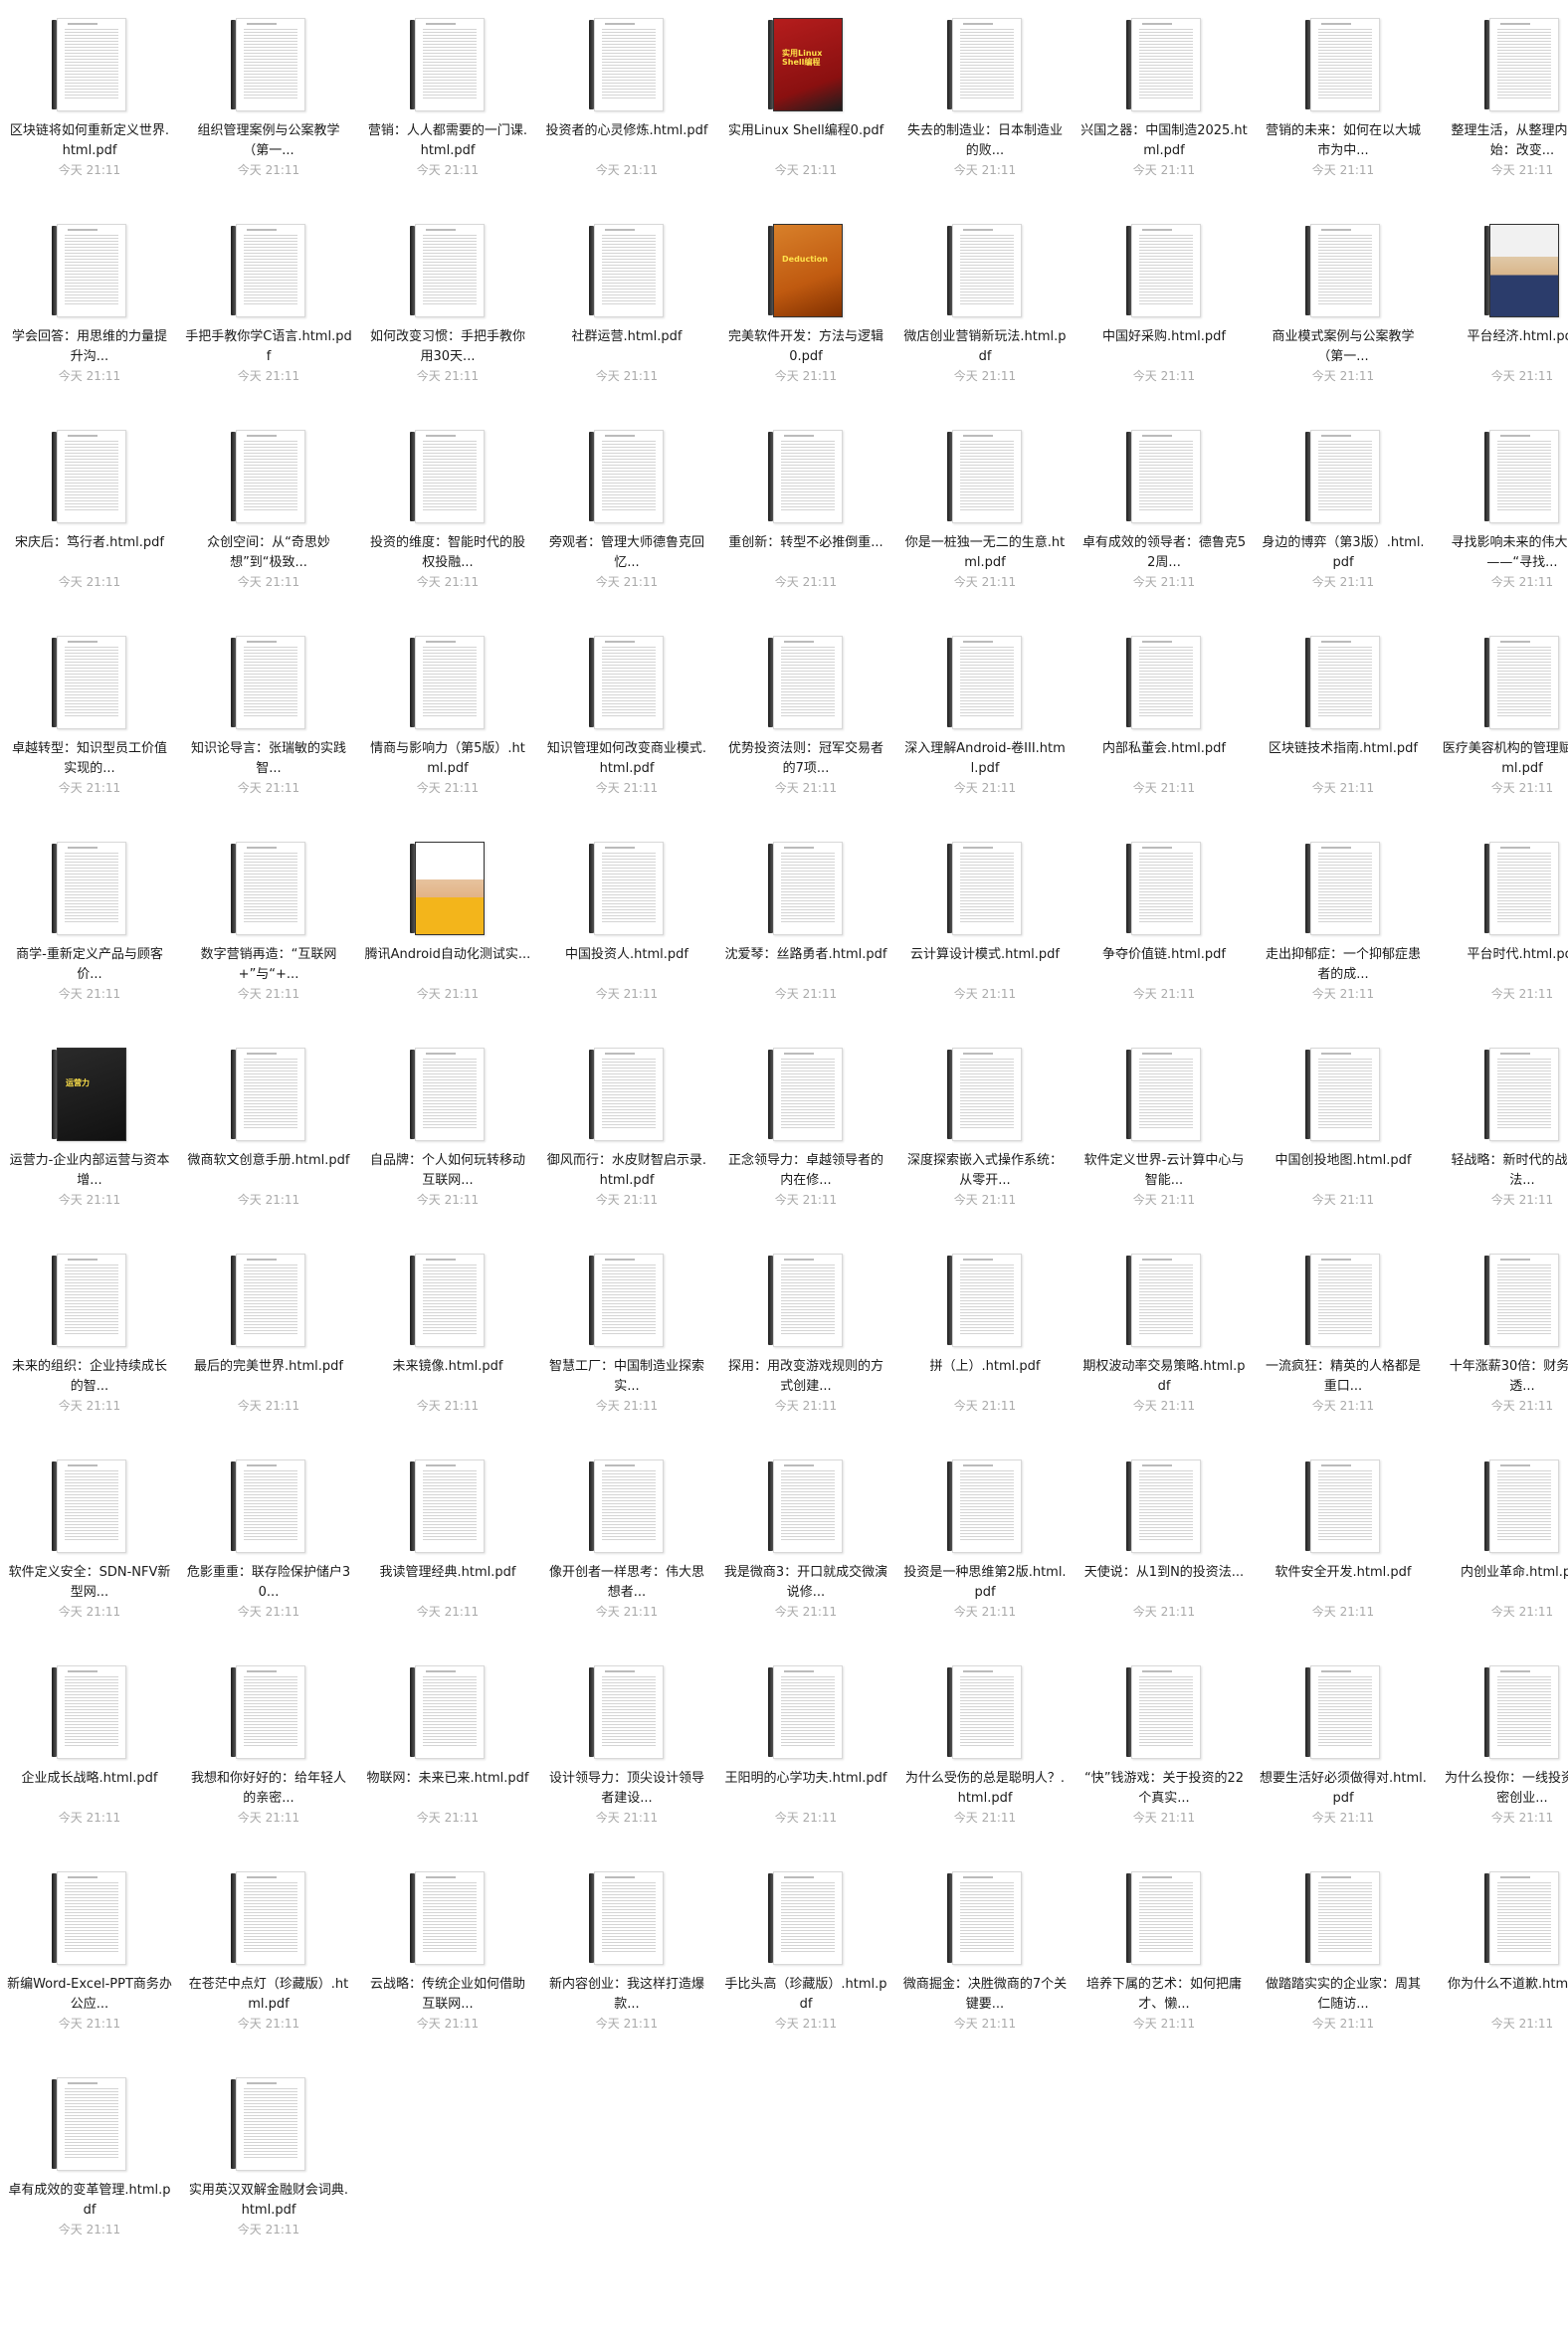 Image resolution: width=1568 pixels, height=2335 pixels. I want to click on file-item: 区块链技术指南.html.pdf 今天 21:11, so click(1343, 715).